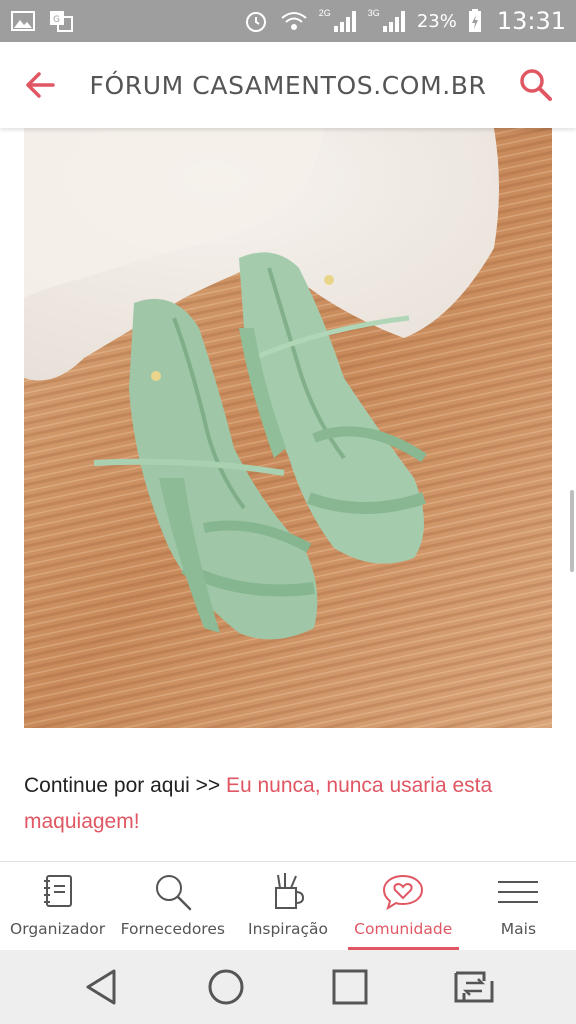 This screenshot has height=1024, width=576. I want to click on search-icon, so click(536, 85).